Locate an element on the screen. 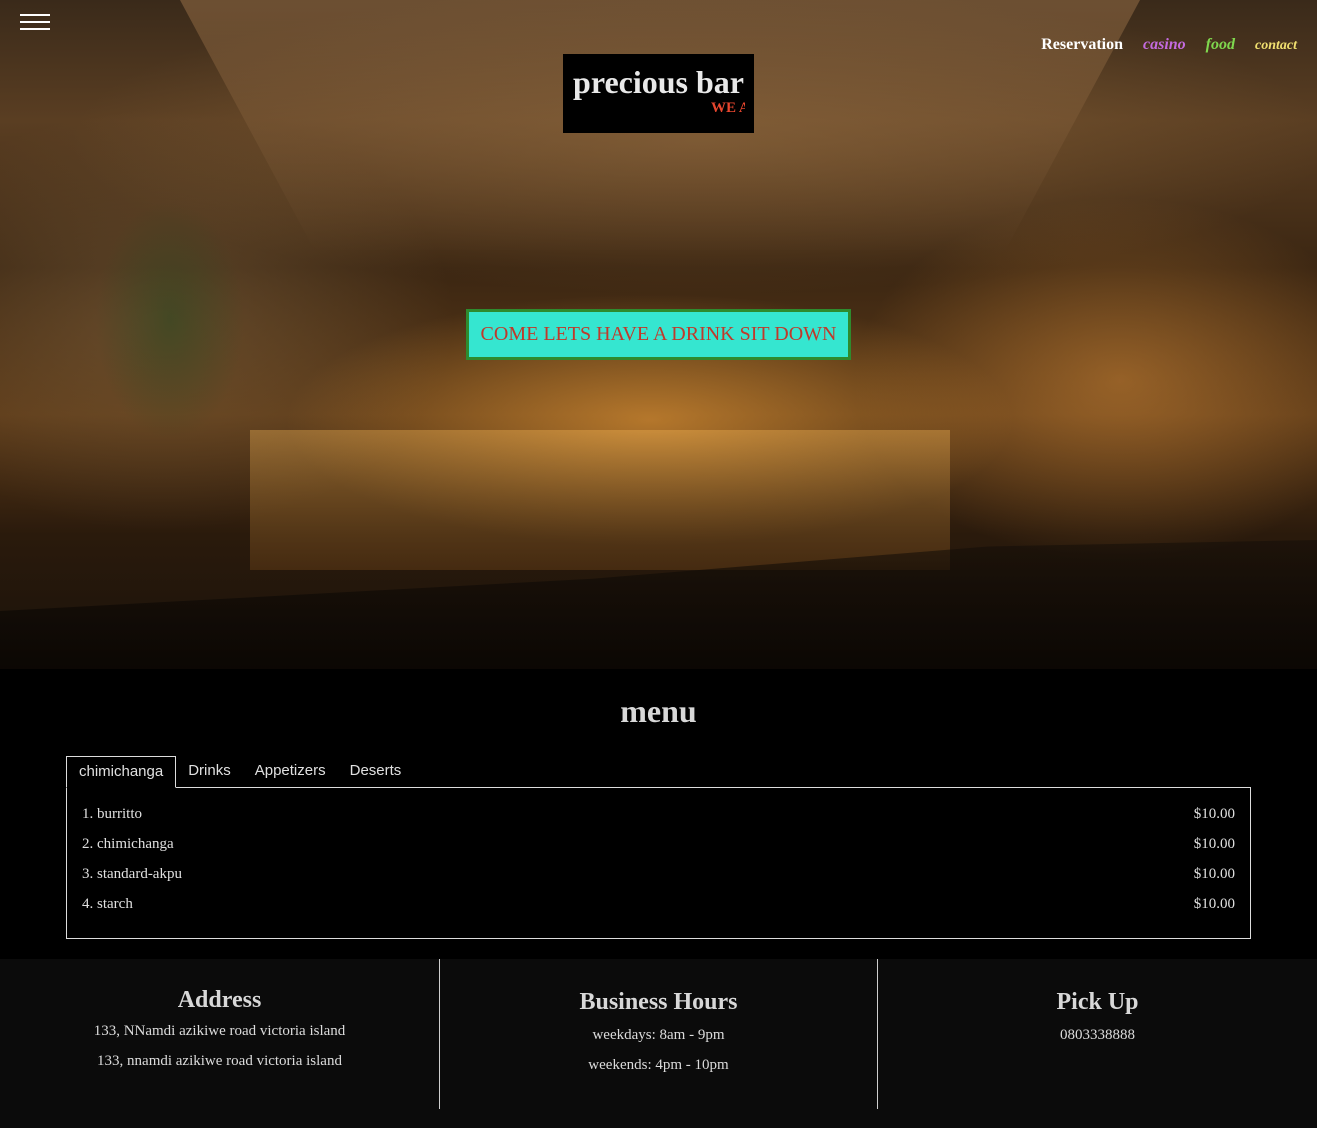 This screenshot has height=1128, width=1317. nav-link-casino: casino is located at coordinates (1164, 45).